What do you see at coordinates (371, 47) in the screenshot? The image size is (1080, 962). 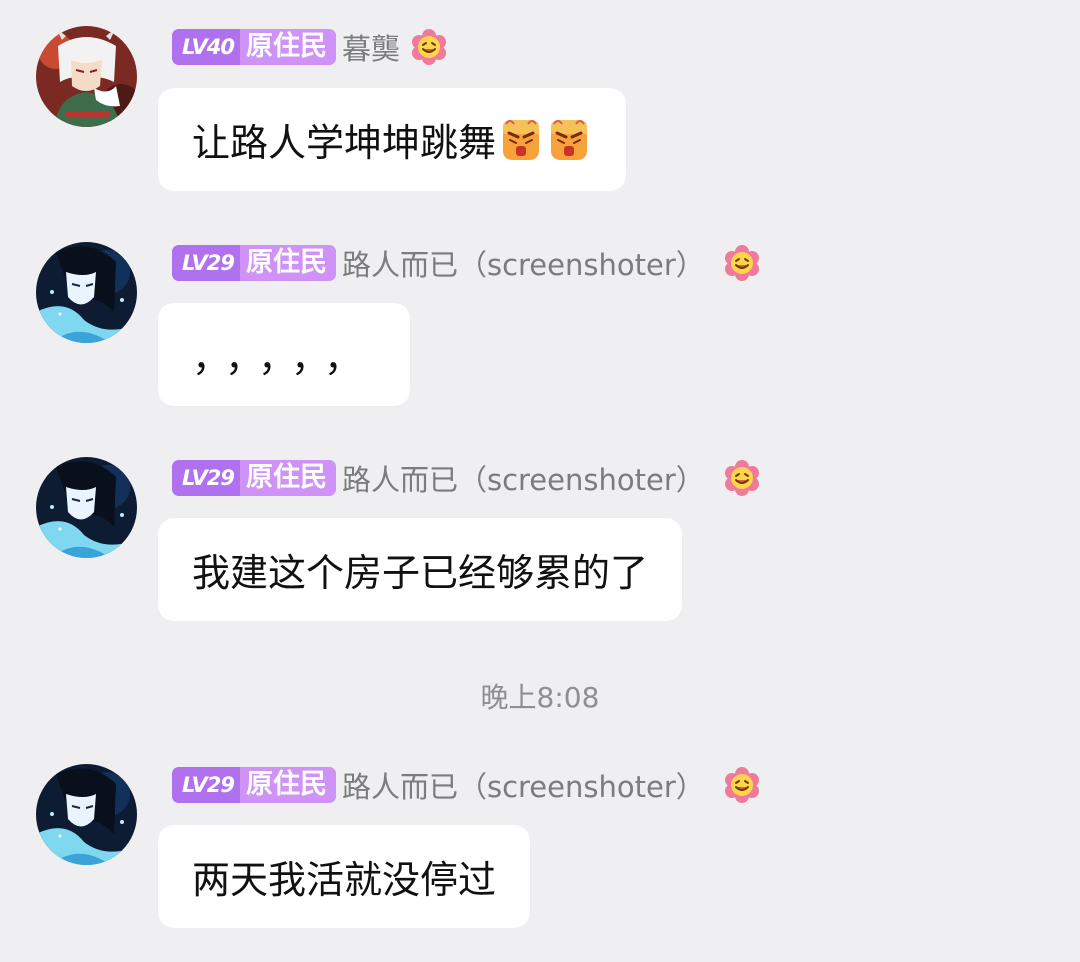 I see `nickname: 暮龑` at bounding box center [371, 47].